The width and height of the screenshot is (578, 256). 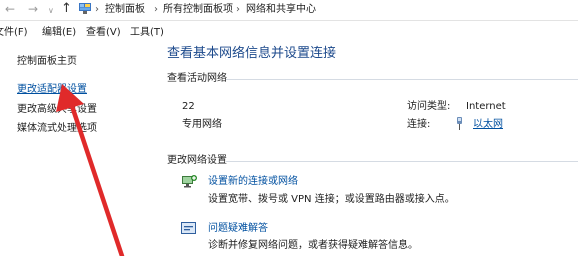 I want to click on page-title: 查看基本网络信息并设置连接, so click(x=252, y=53).